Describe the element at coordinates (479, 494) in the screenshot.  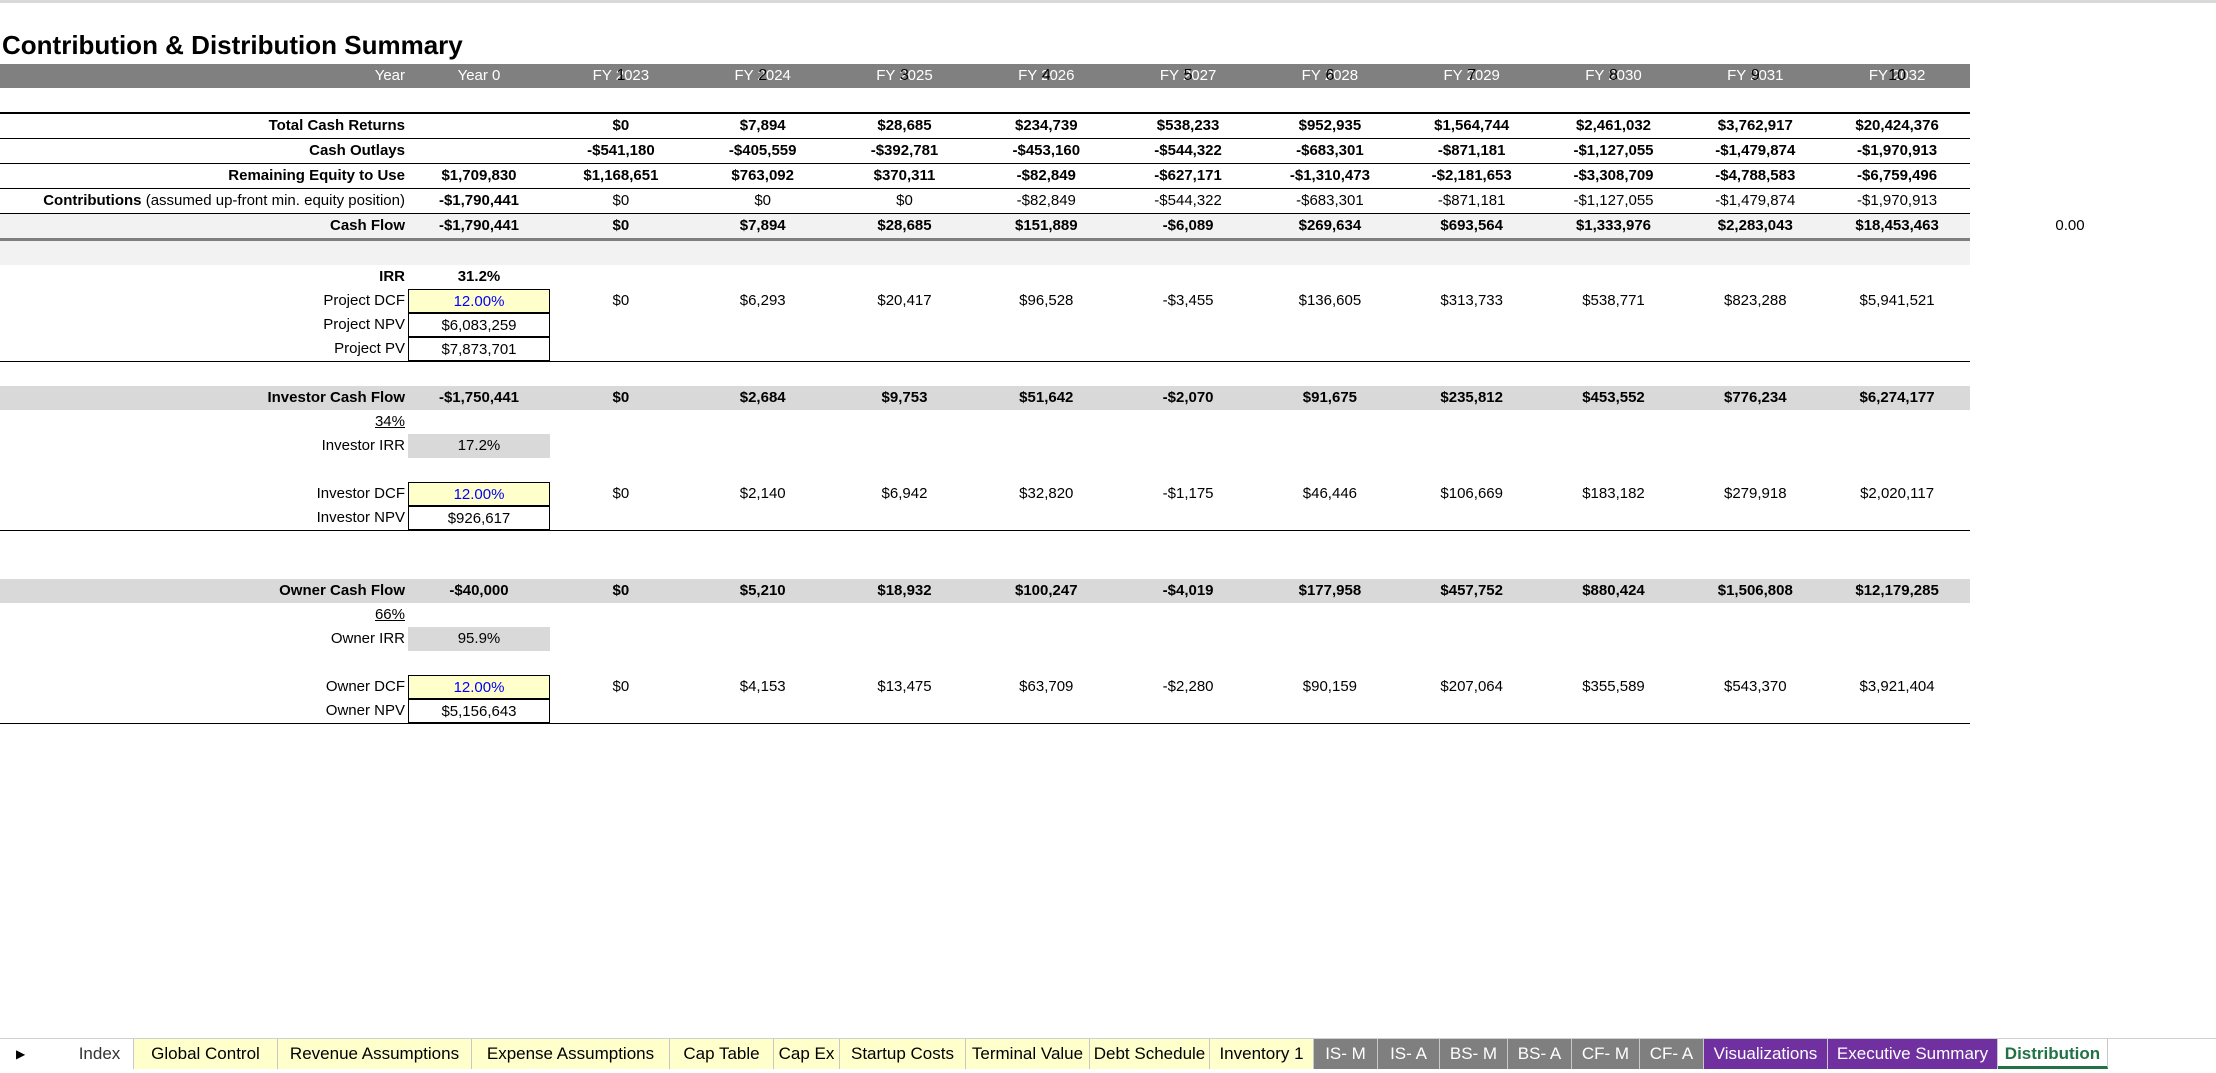
I see `investor-dcf-rate-input: 12.00%` at that location.